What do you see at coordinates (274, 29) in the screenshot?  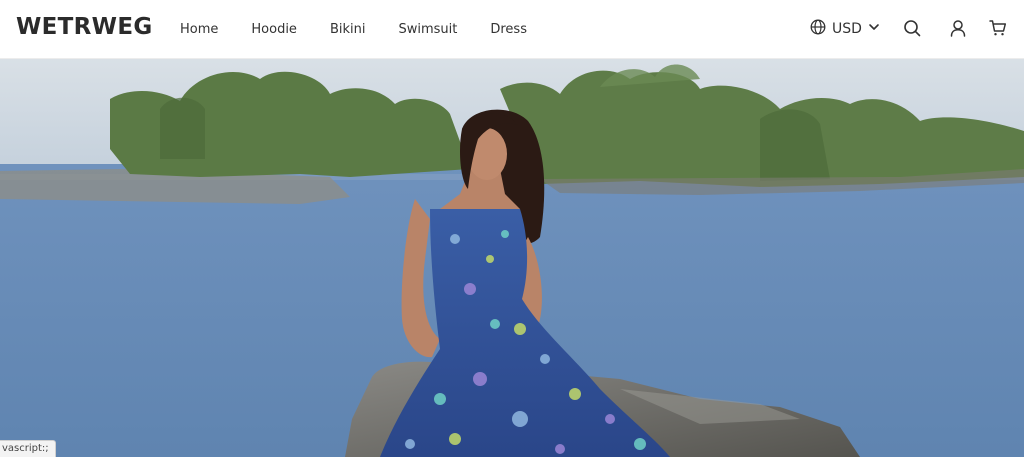 I see `nav-item-hoodie: Hoodie` at bounding box center [274, 29].